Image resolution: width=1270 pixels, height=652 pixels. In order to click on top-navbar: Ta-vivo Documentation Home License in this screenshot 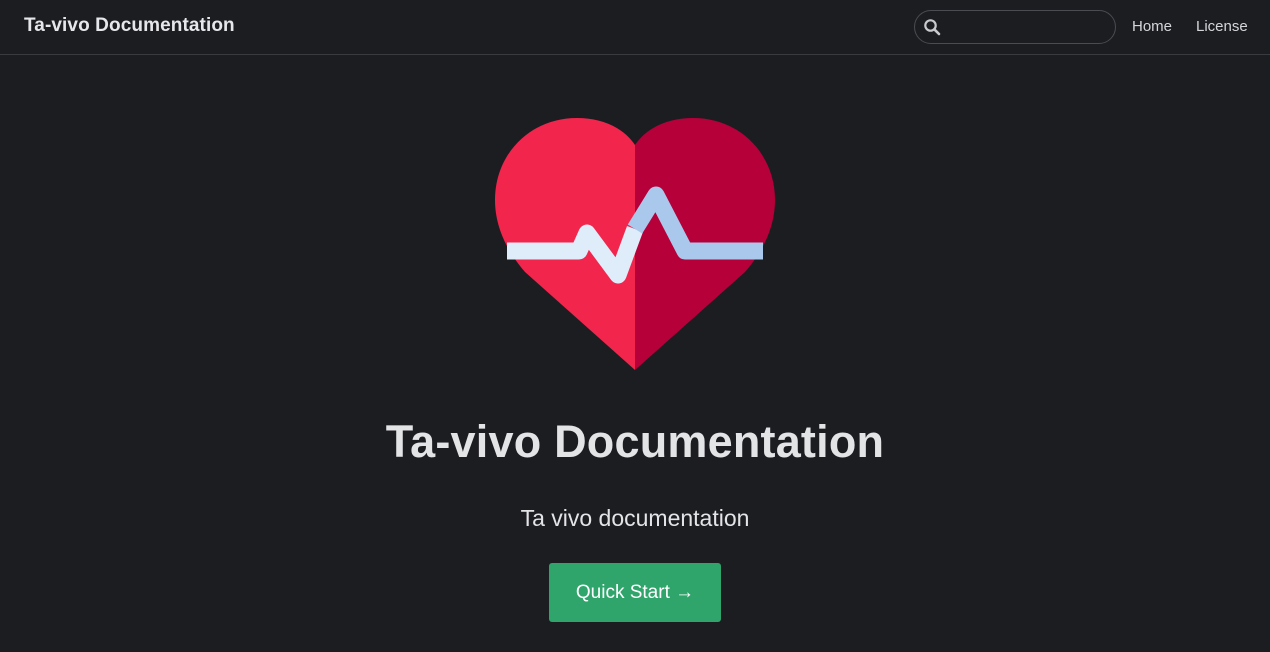, I will do `click(635, 27)`.